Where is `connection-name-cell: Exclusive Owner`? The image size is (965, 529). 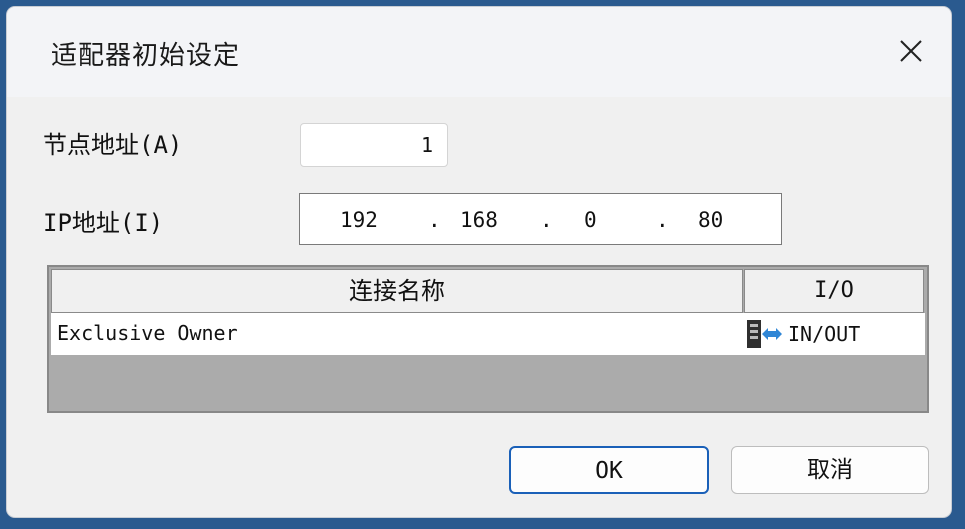 connection-name-cell: Exclusive Owner is located at coordinates (147, 333).